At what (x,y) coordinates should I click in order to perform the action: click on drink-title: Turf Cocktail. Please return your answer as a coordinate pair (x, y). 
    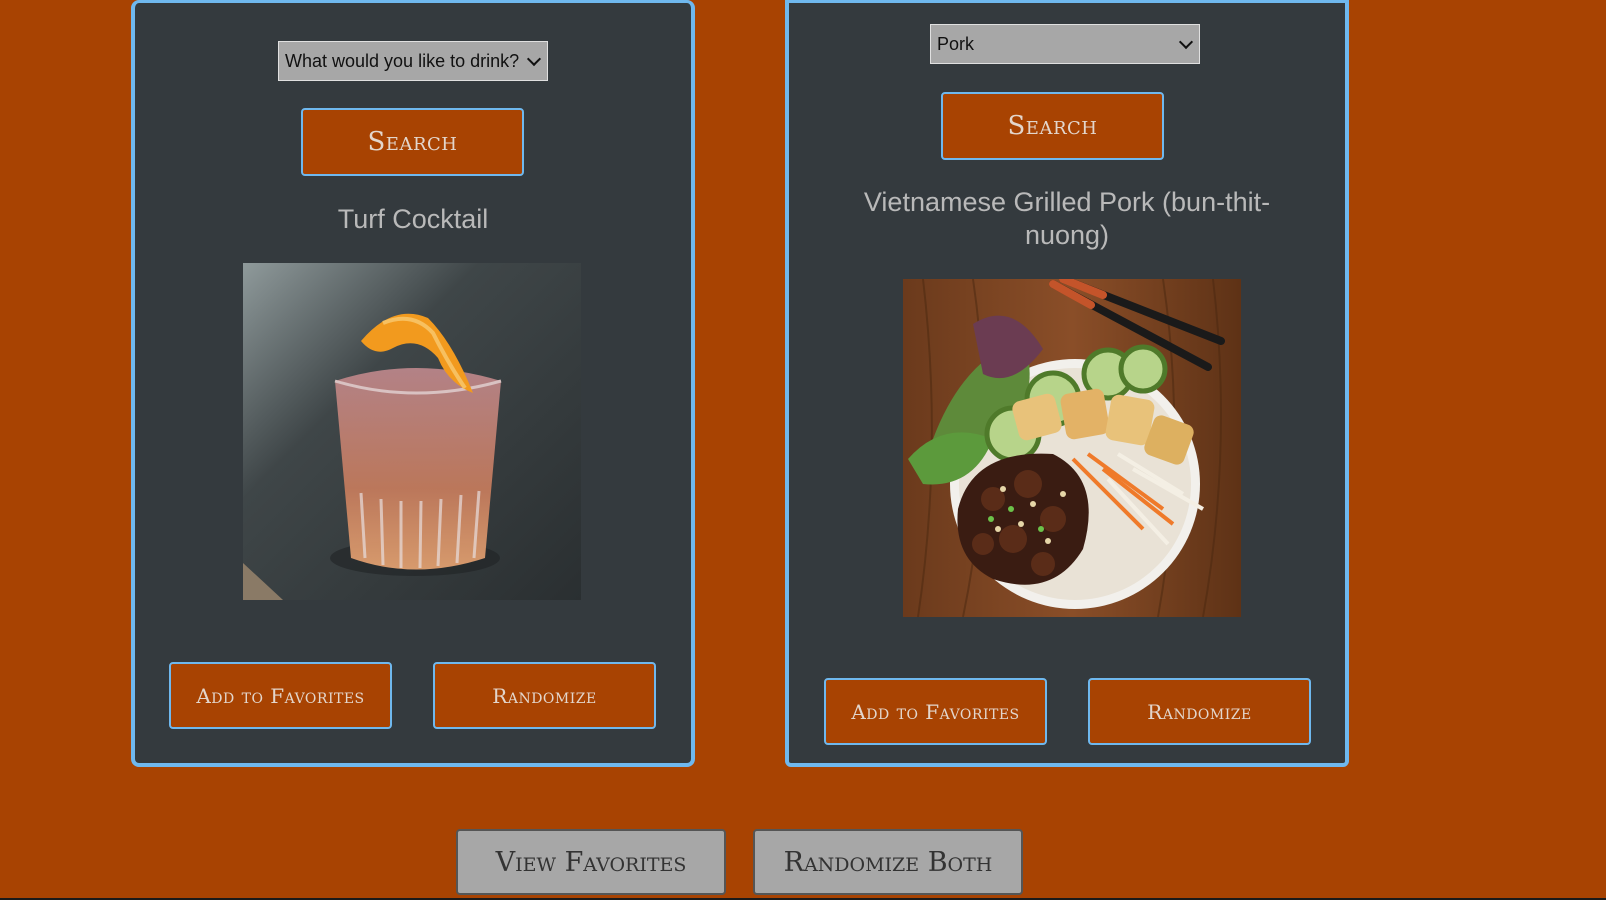
    Looking at the image, I should click on (413, 219).